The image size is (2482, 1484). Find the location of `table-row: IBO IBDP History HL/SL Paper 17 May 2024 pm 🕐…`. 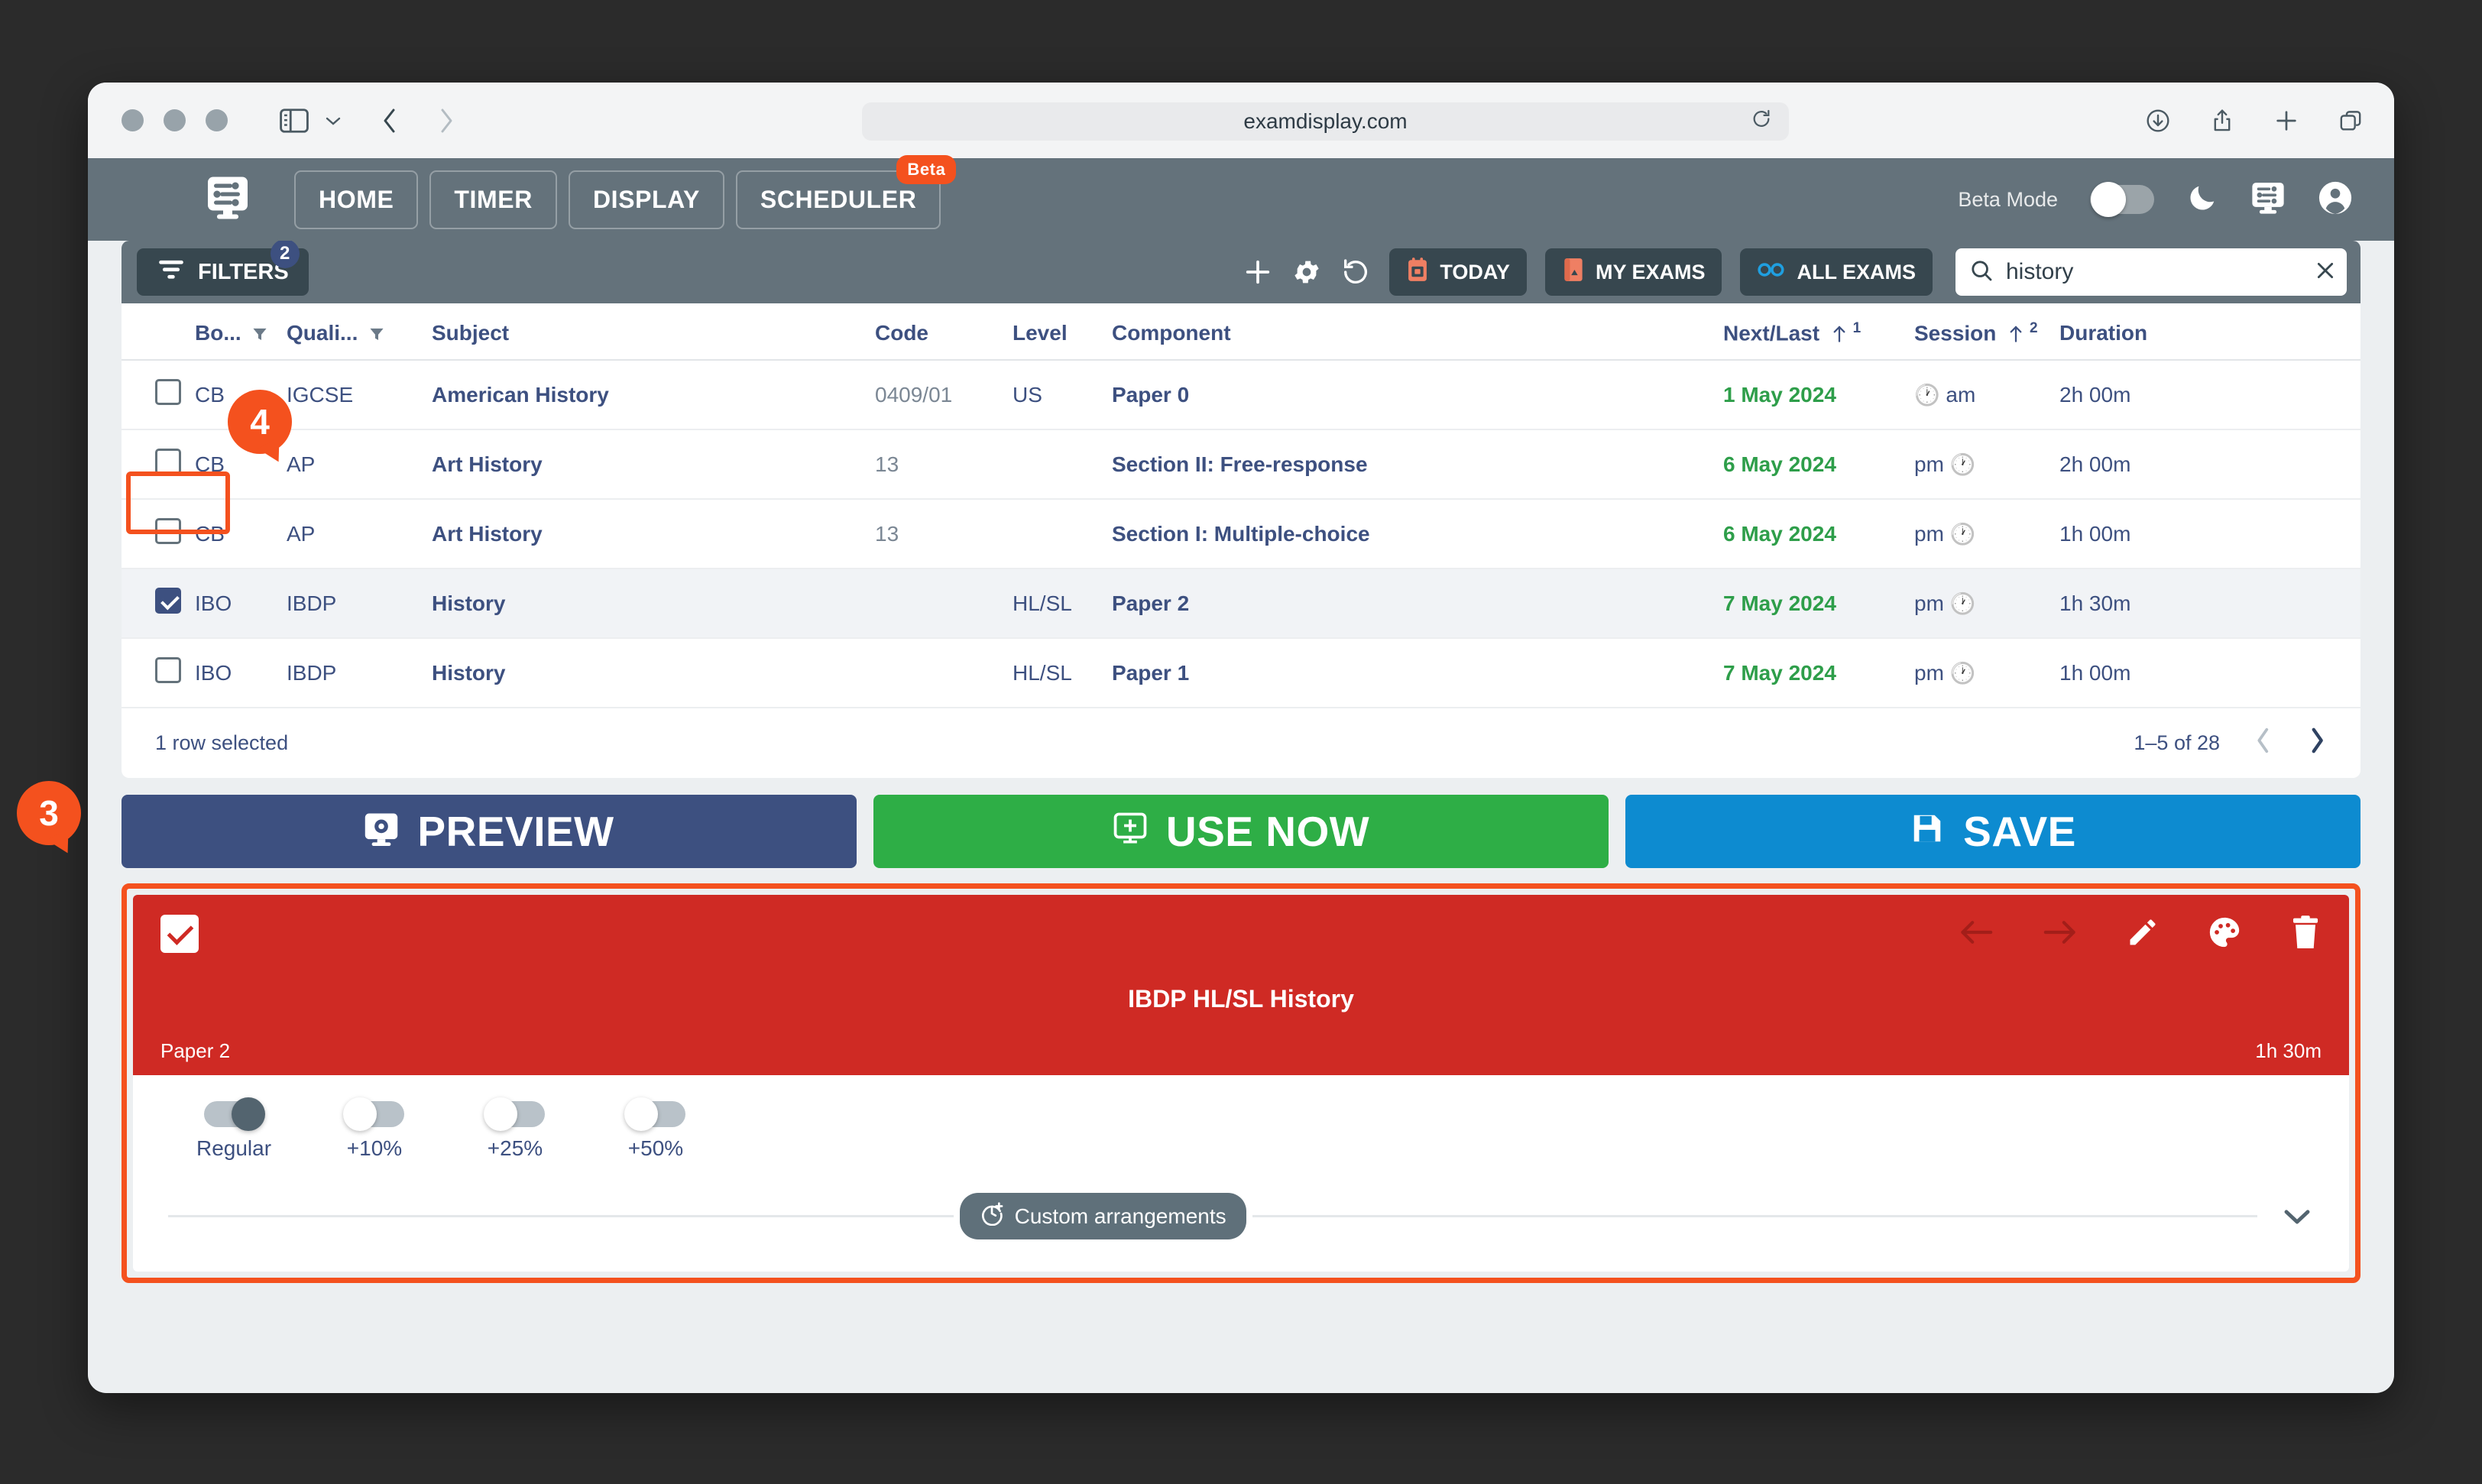

table-row: IBO IBDP History HL/SL Paper 17 May 2024 pm 🕐… is located at coordinates (1241, 674).